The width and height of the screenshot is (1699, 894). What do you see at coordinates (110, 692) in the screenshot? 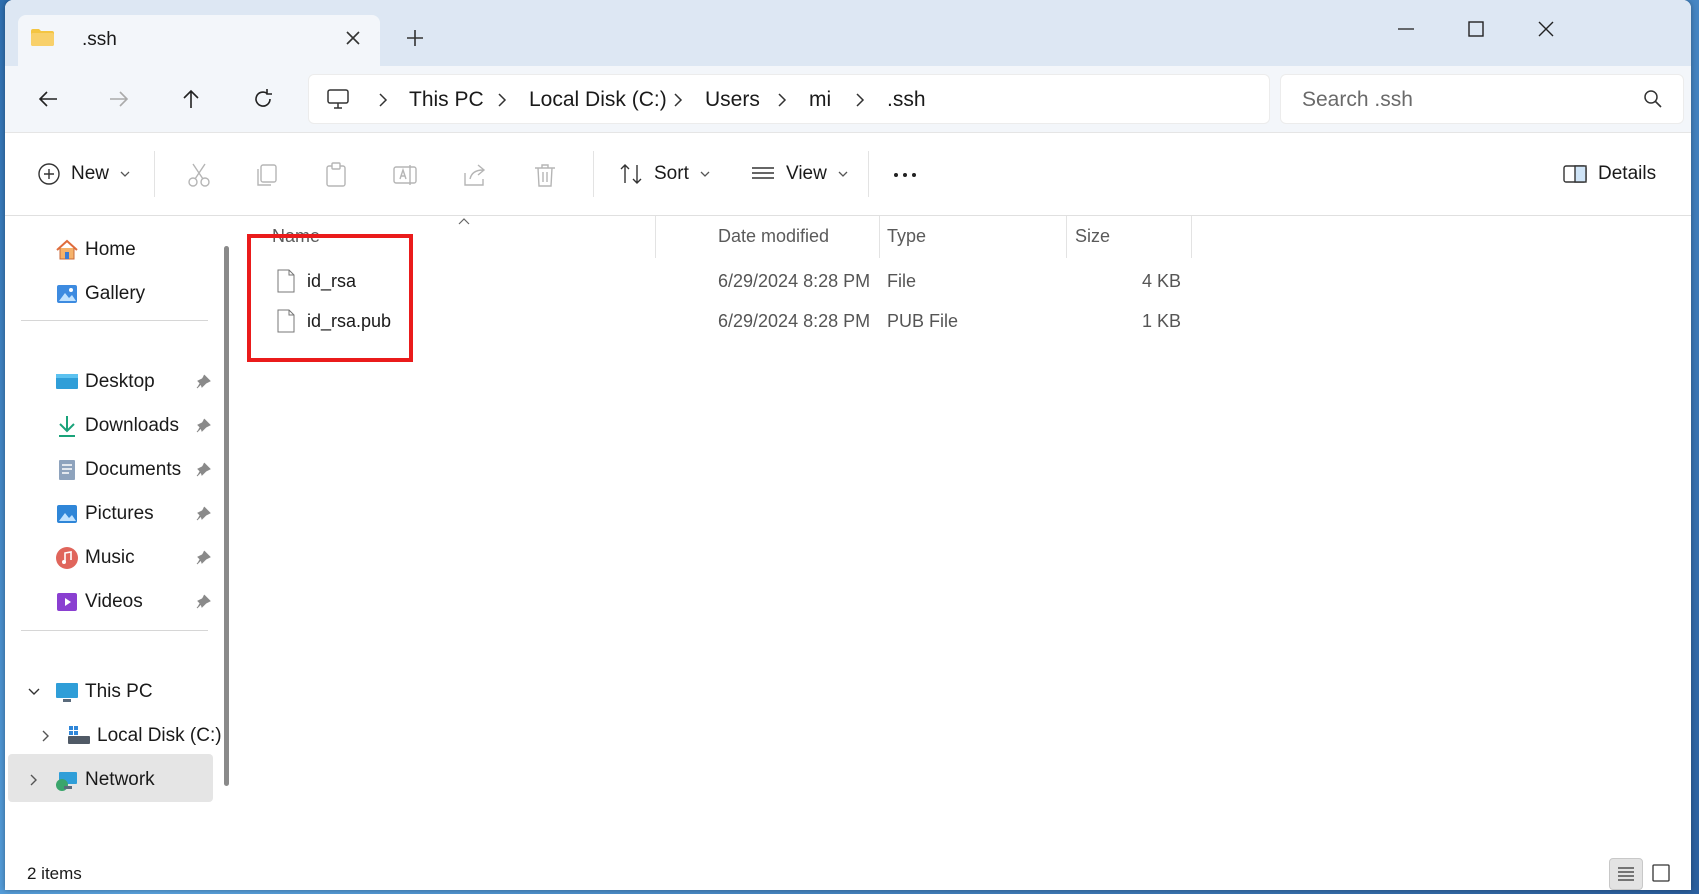
I see `sidebar-item-this-pc: This PC` at bounding box center [110, 692].